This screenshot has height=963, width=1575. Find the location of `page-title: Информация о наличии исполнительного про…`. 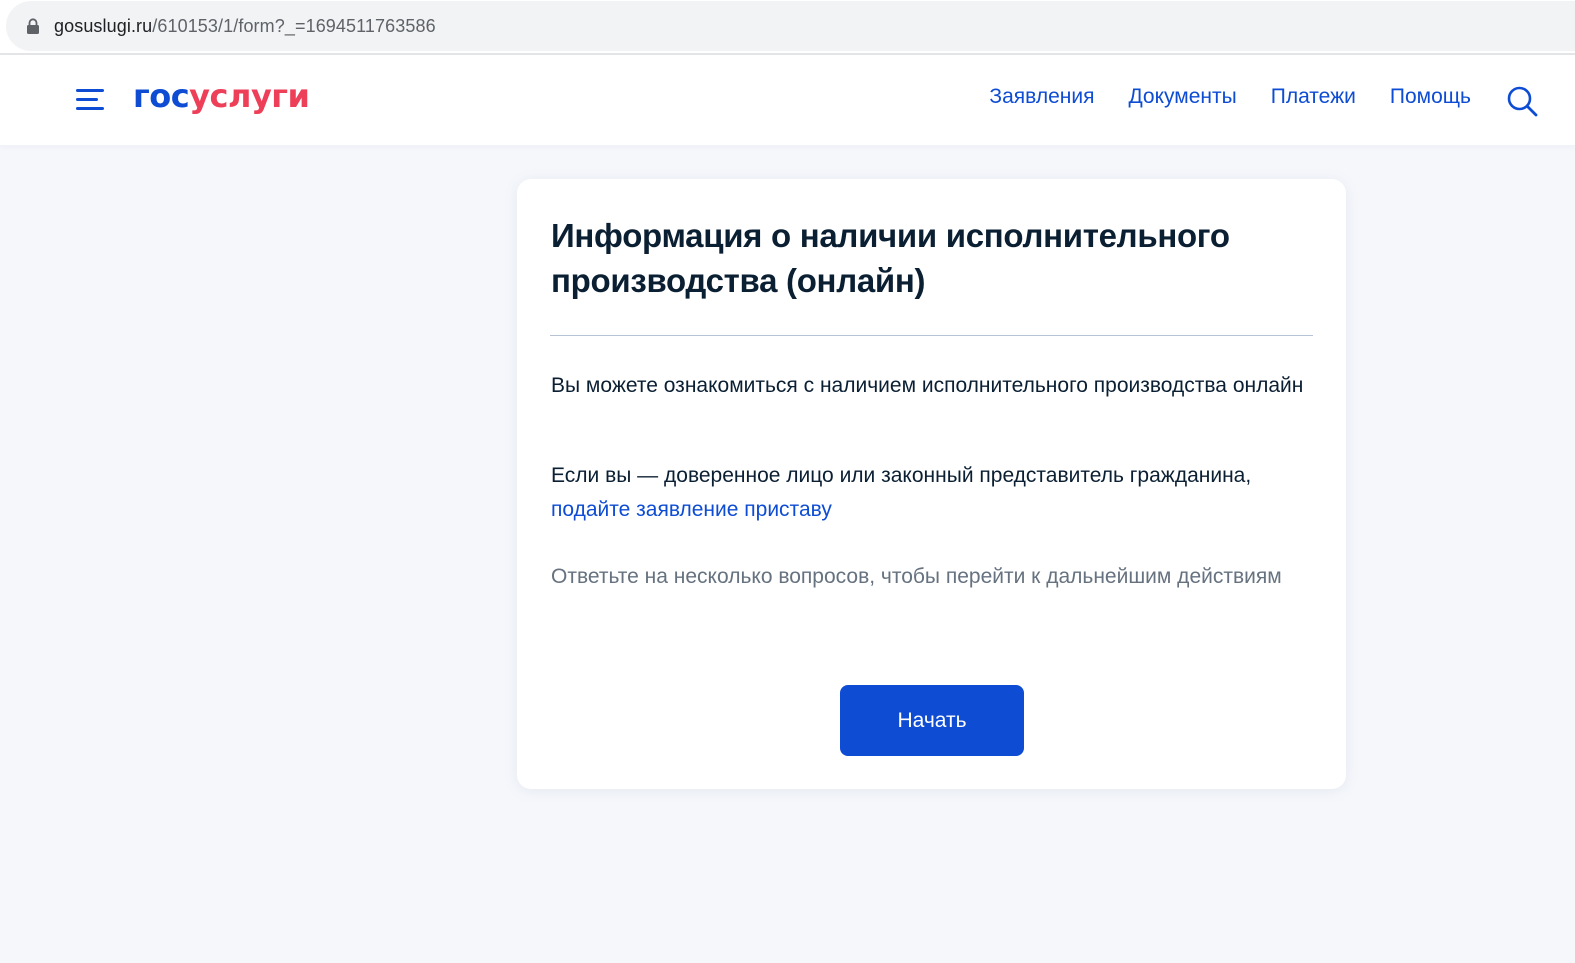

page-title: Информация о наличии исполнительного про… is located at coordinates (890, 258).